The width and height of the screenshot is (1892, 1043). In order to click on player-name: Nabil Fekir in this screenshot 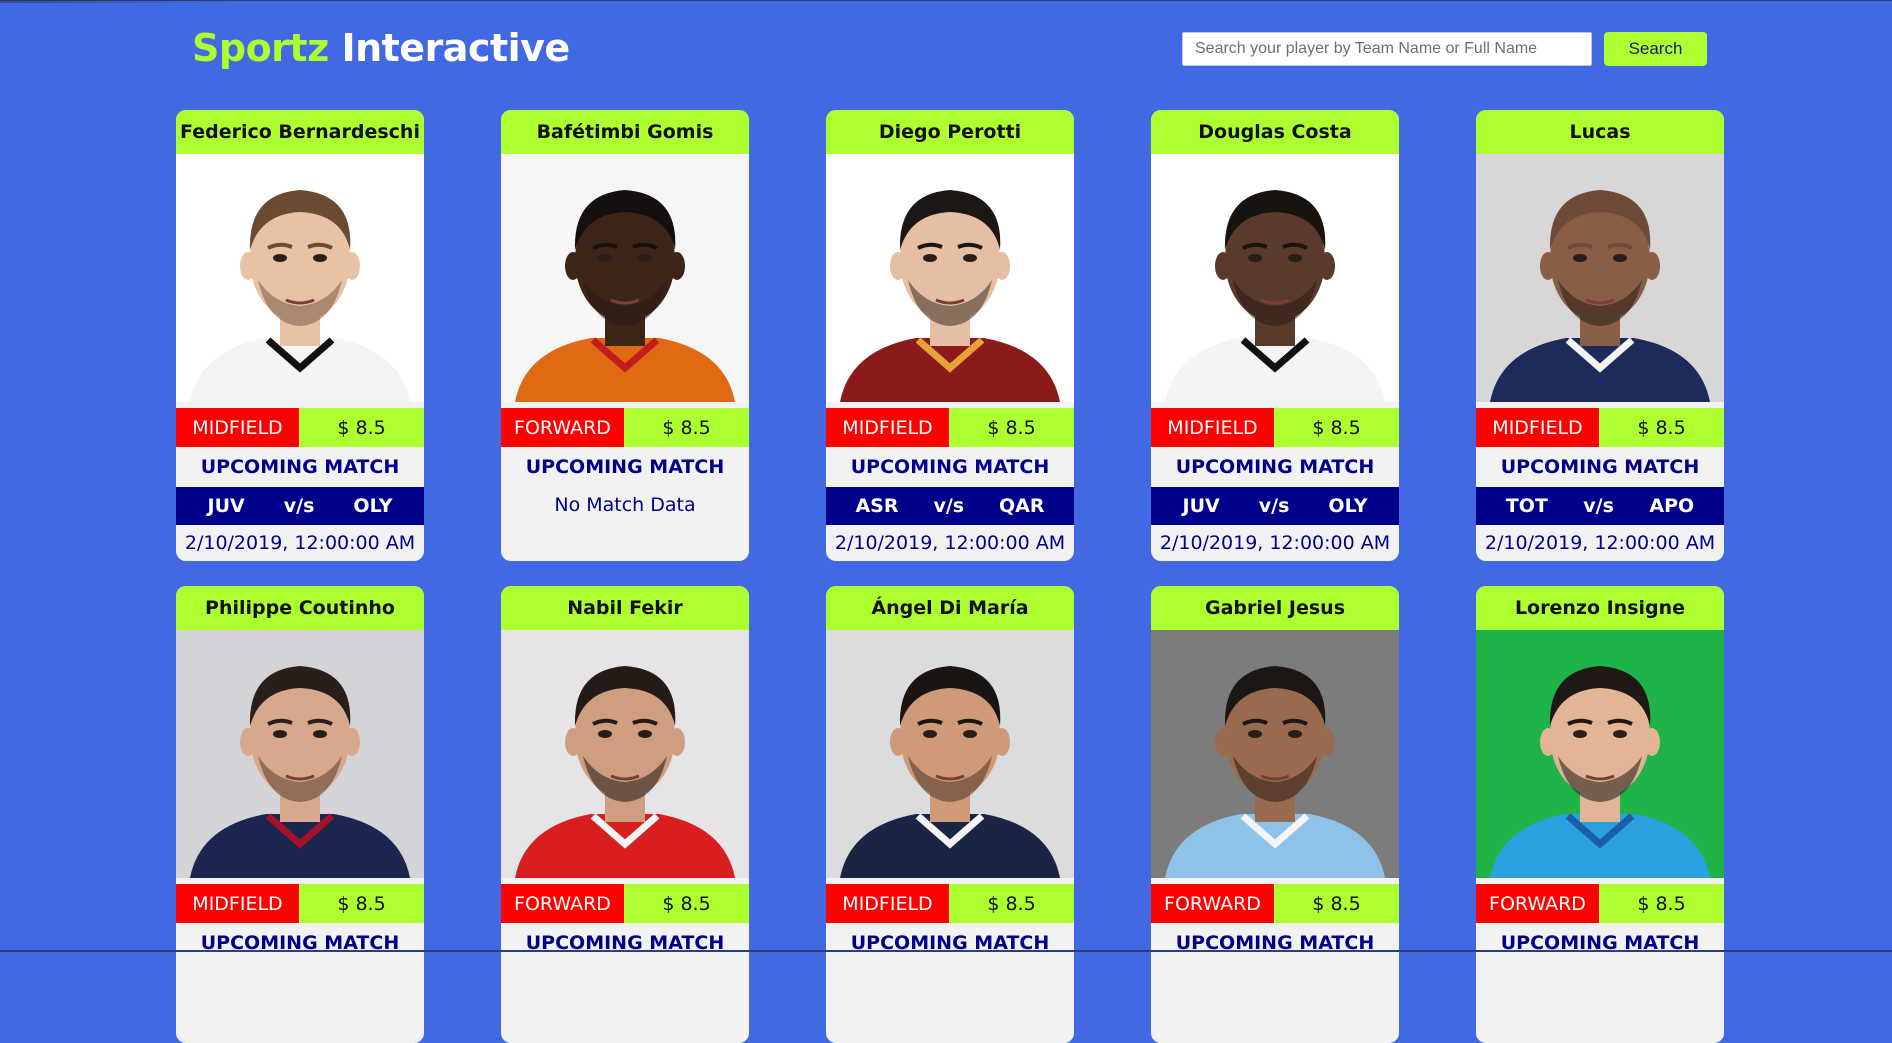, I will do `click(625, 608)`.